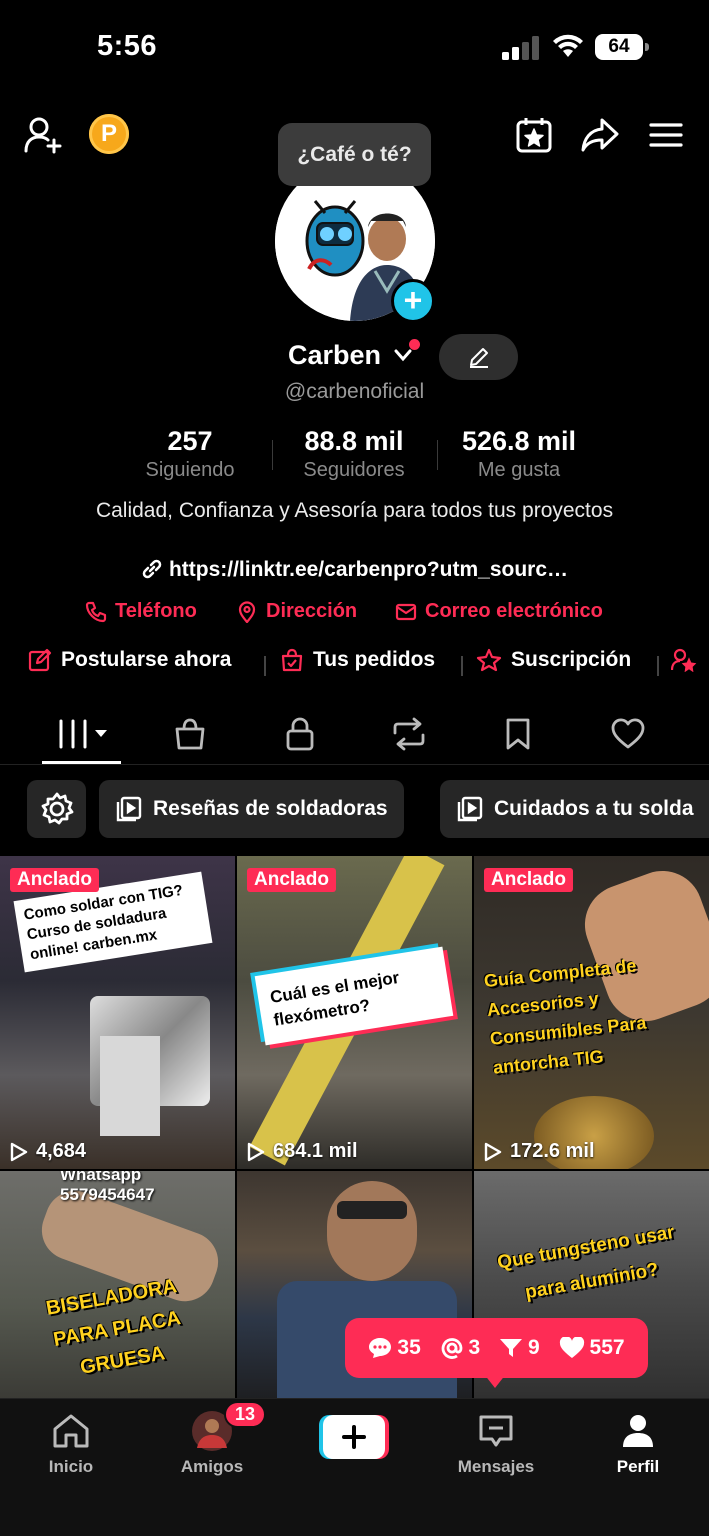 The width and height of the screenshot is (709, 1536). I want to click on profile-person-icon, so click(638, 1431).